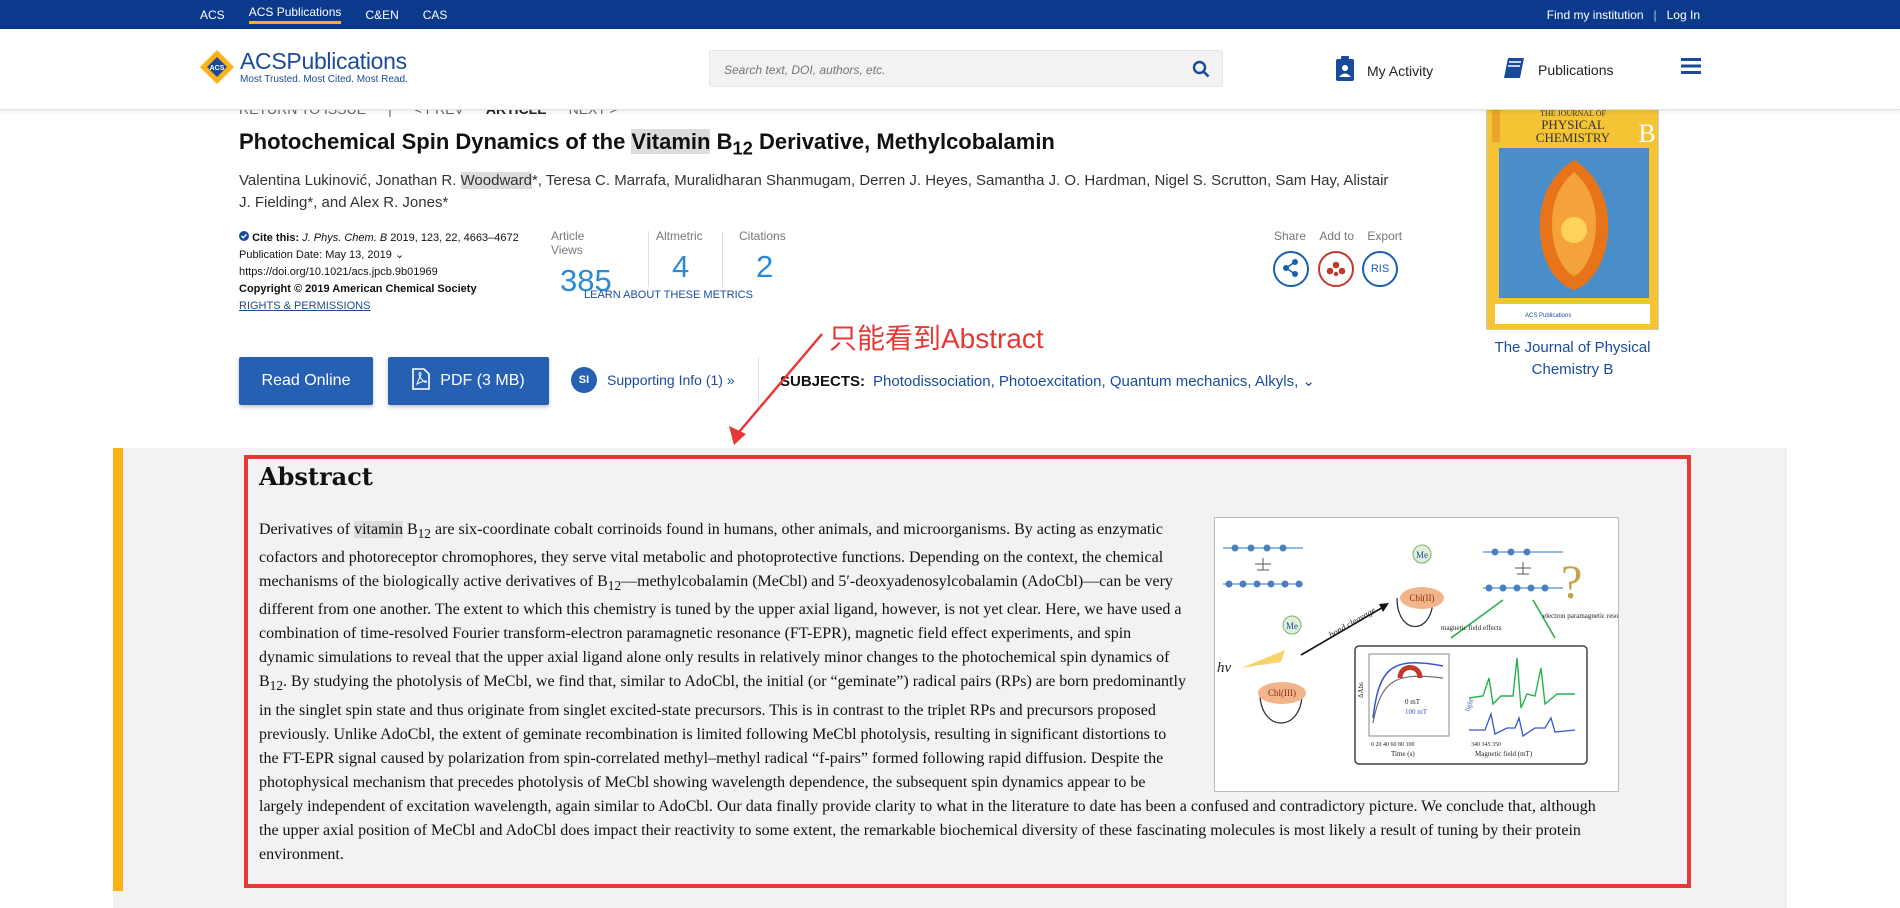 The image size is (1900, 908). I want to click on publications-button: Publications, so click(1558, 69).